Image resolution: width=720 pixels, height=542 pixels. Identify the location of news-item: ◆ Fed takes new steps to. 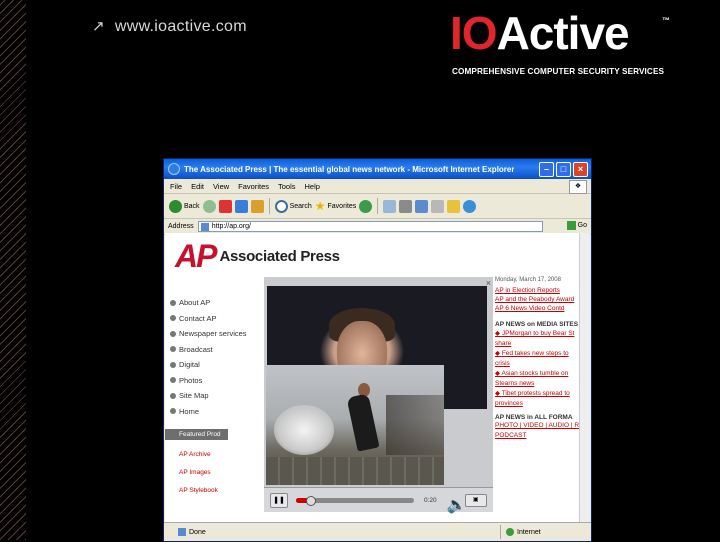
(542, 354).